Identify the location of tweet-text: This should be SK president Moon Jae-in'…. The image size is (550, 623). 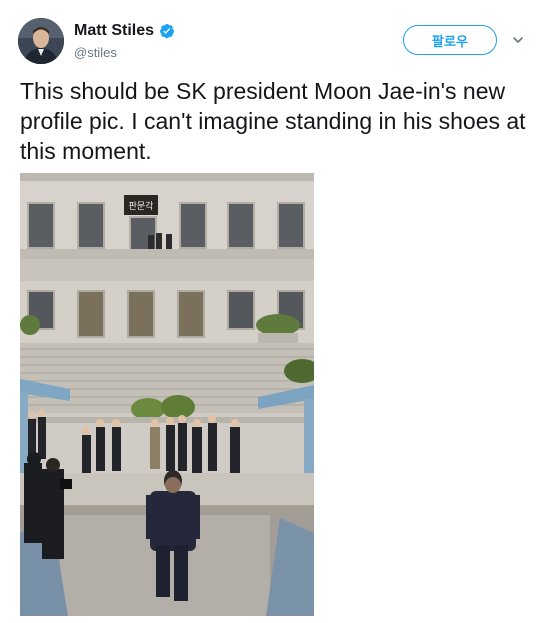
(273, 121).